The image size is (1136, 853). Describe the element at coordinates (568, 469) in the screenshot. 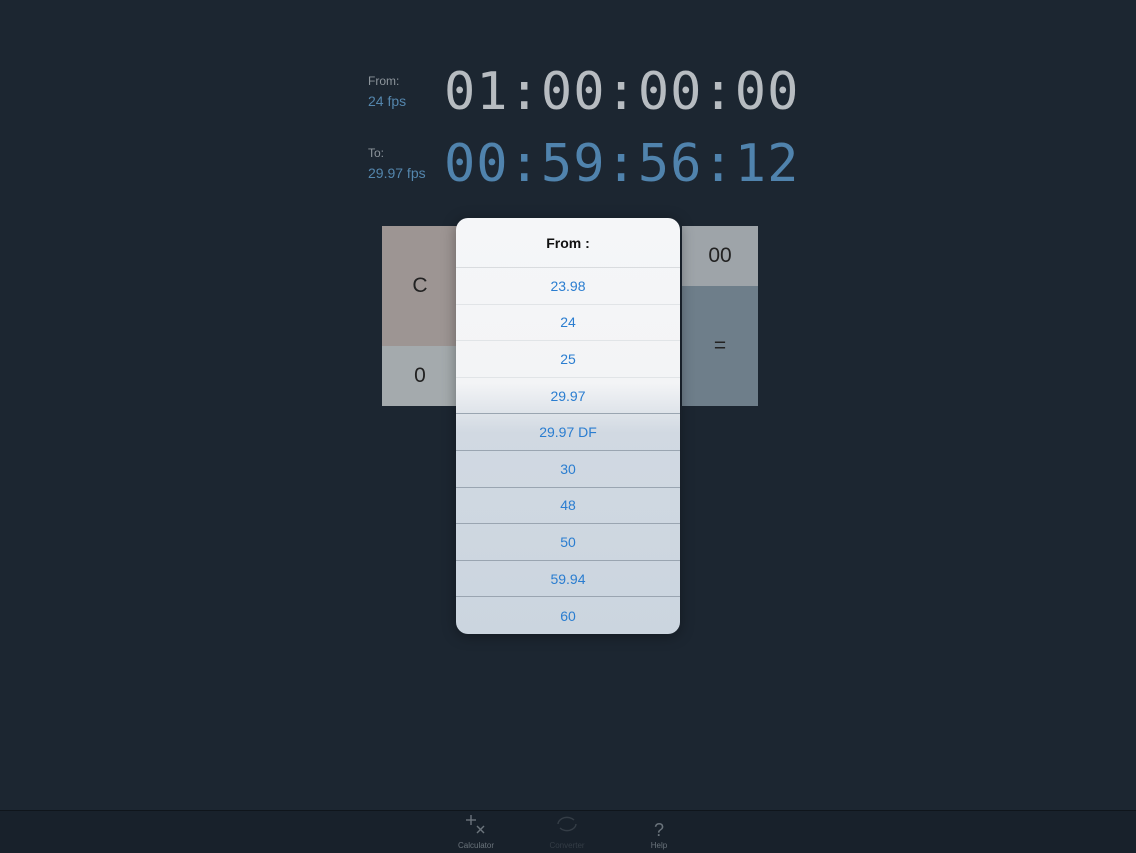

I see `fps-option-30: 30` at that location.